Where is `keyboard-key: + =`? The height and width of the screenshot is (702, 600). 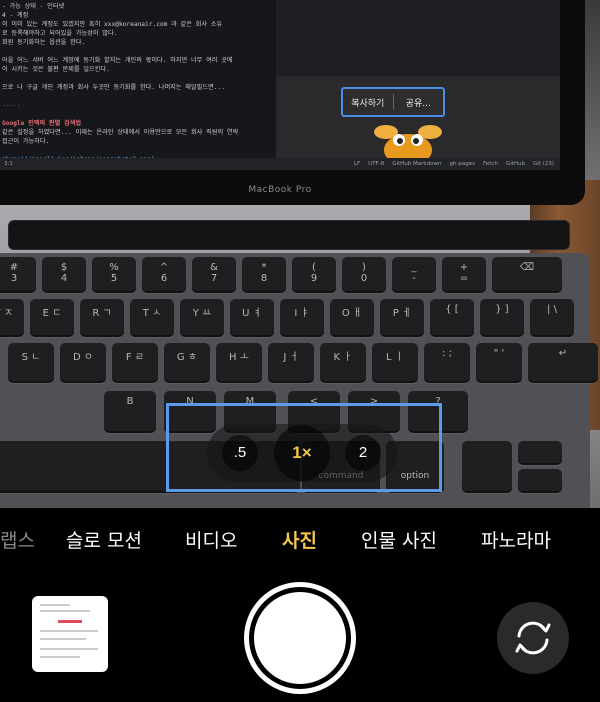 keyboard-key: + = is located at coordinates (464, 275).